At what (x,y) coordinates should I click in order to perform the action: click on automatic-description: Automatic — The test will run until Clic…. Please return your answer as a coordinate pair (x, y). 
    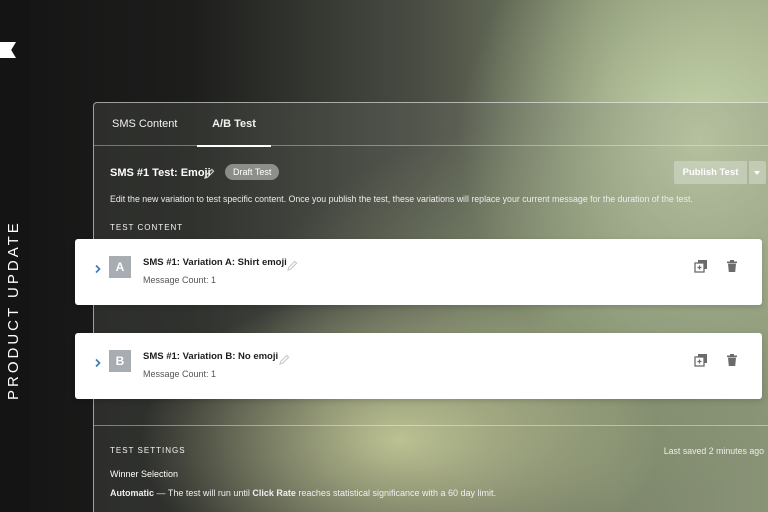
    Looking at the image, I should click on (303, 493).